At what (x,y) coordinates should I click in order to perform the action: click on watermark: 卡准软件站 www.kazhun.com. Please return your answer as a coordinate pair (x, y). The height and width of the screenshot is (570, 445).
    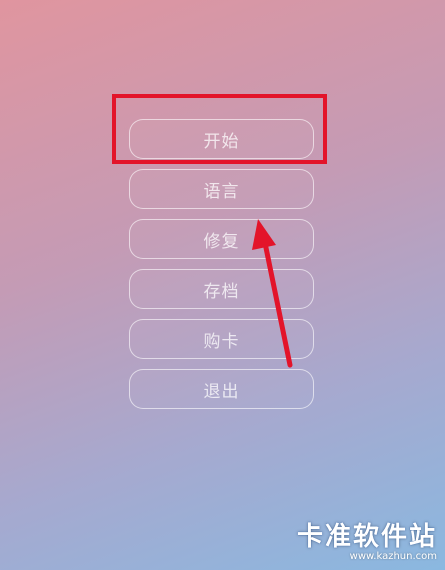
    Looking at the image, I should click on (367, 539).